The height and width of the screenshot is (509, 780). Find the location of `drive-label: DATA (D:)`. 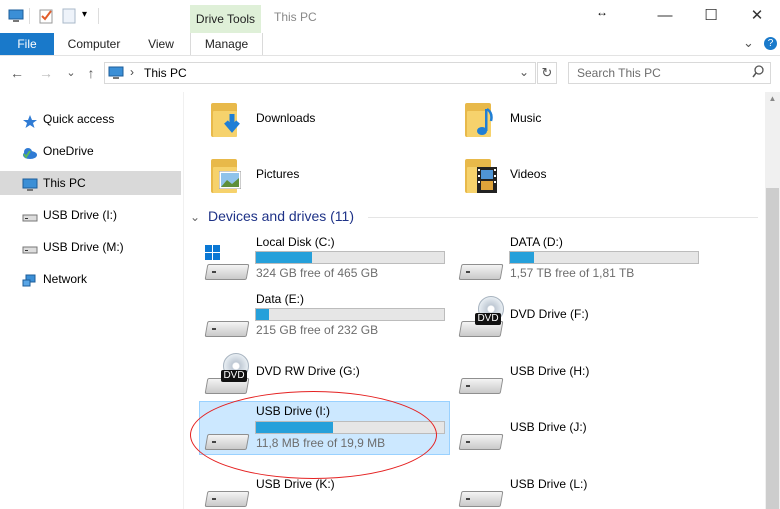

drive-label: DATA (D:) is located at coordinates (536, 242).